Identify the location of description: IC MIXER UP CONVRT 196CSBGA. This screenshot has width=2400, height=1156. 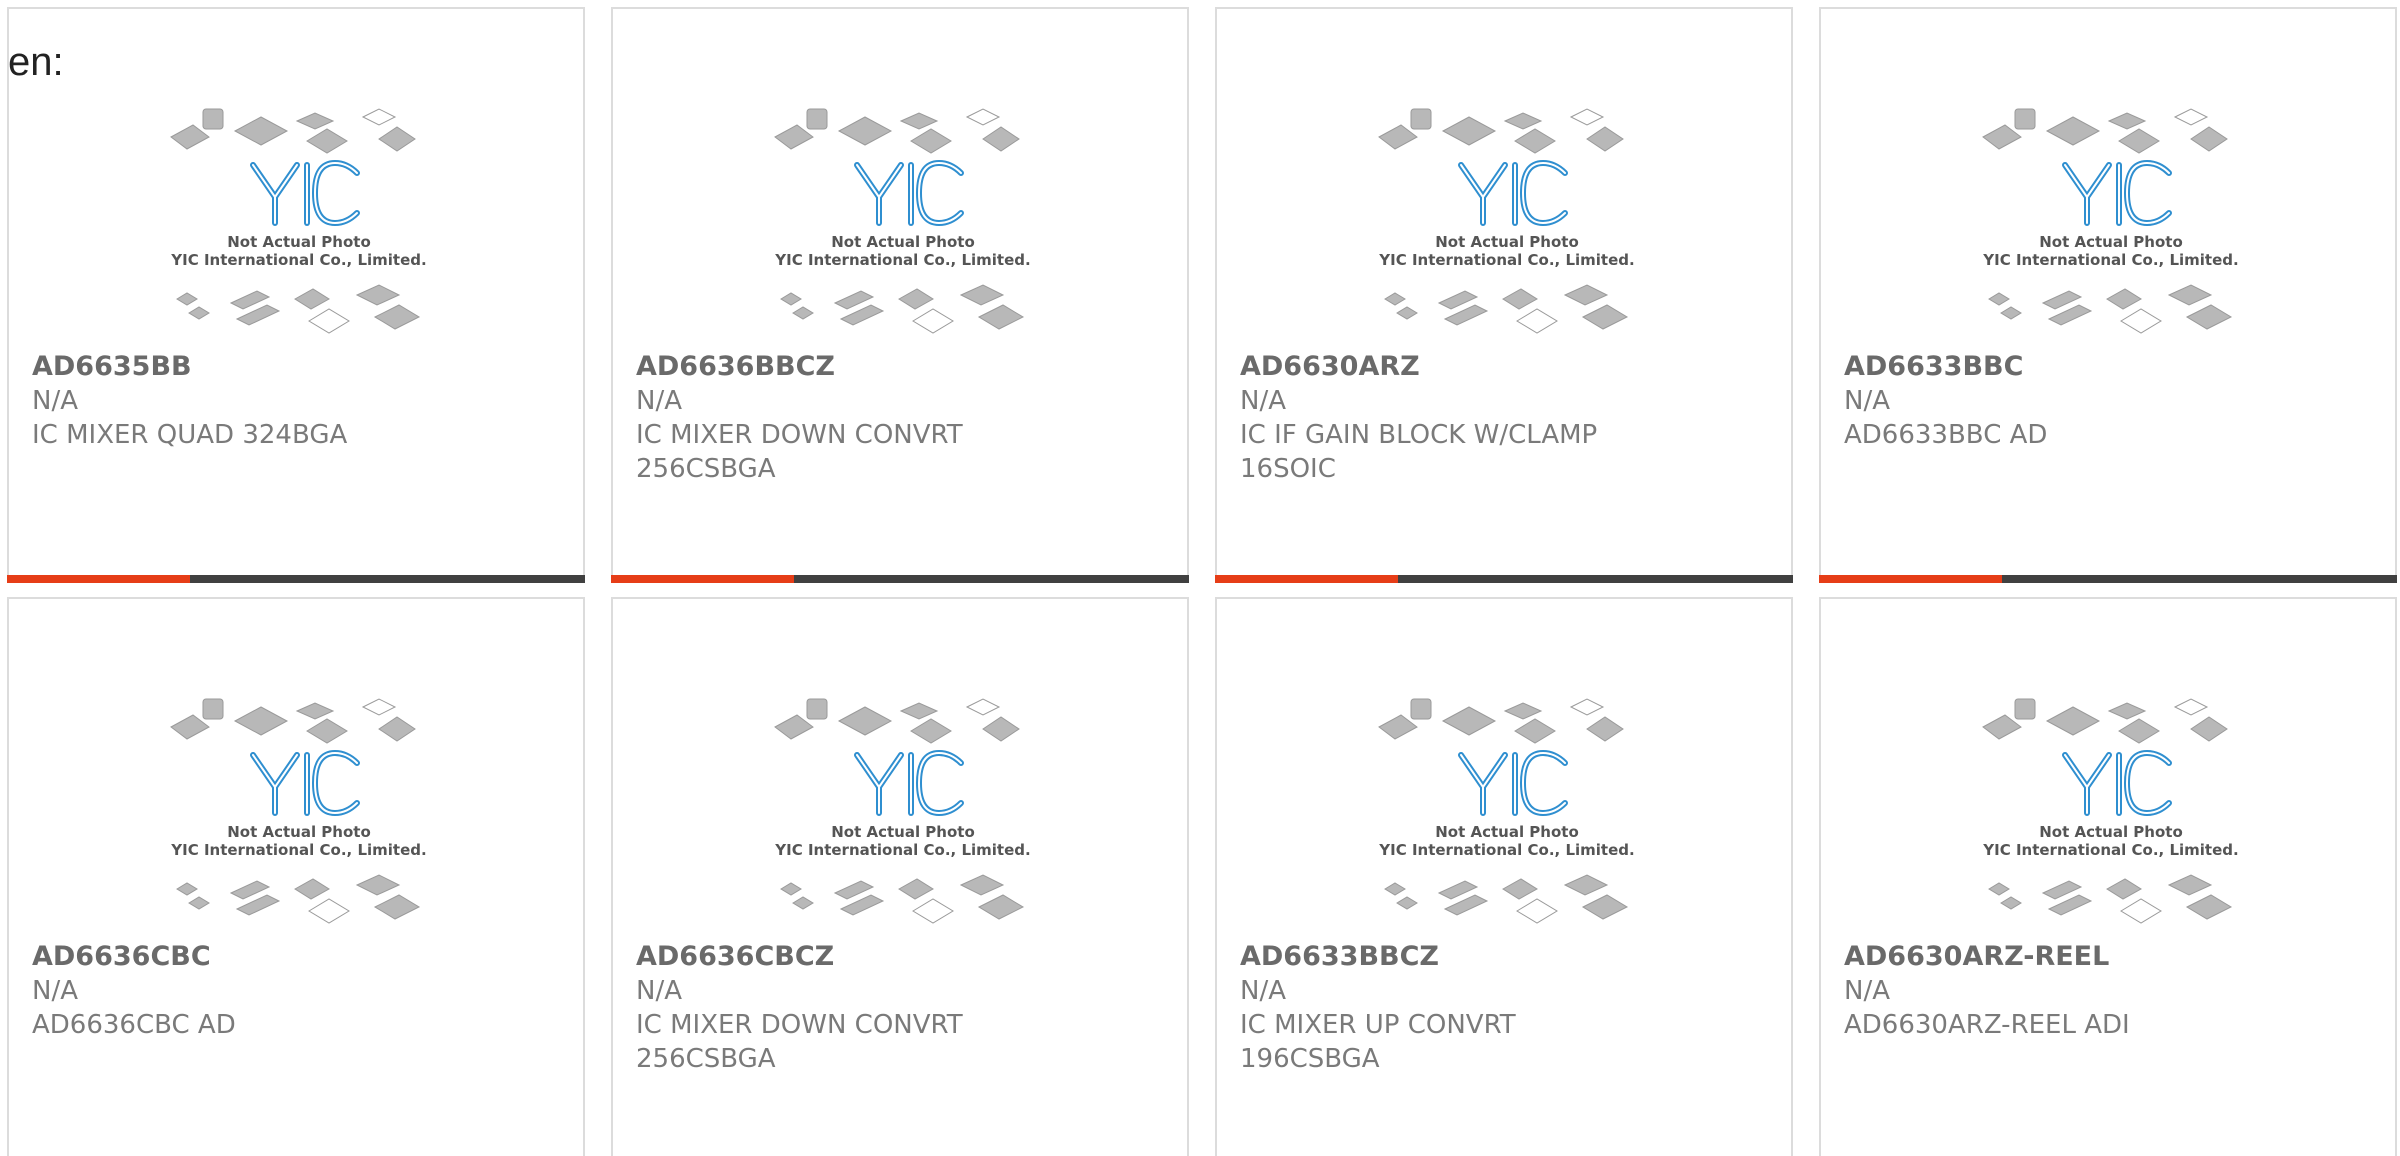
(1378, 1042).